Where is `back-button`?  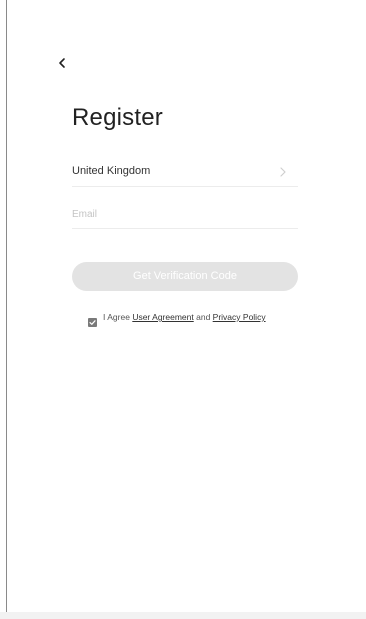 back-button is located at coordinates (66, 63).